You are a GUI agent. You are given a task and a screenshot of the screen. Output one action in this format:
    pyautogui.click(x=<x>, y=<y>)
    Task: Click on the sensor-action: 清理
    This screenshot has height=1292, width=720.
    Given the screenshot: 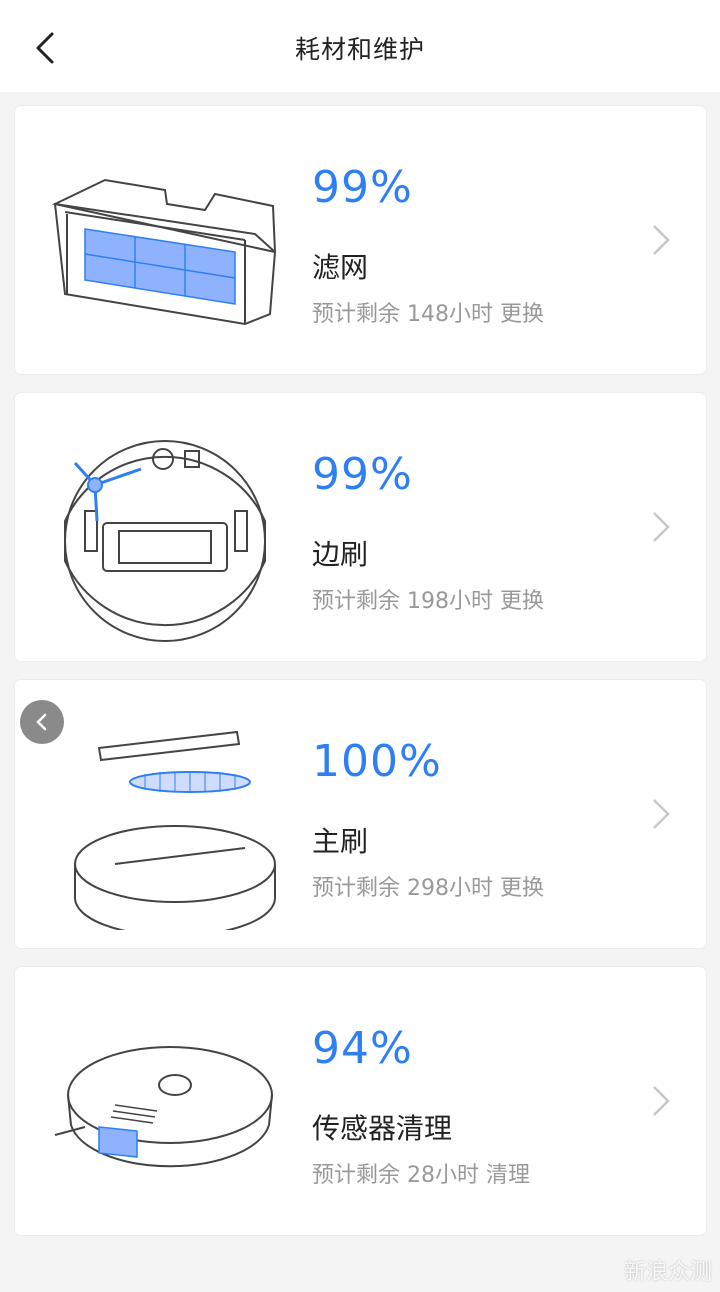 What is the action you would take?
    pyautogui.click(x=508, y=1175)
    